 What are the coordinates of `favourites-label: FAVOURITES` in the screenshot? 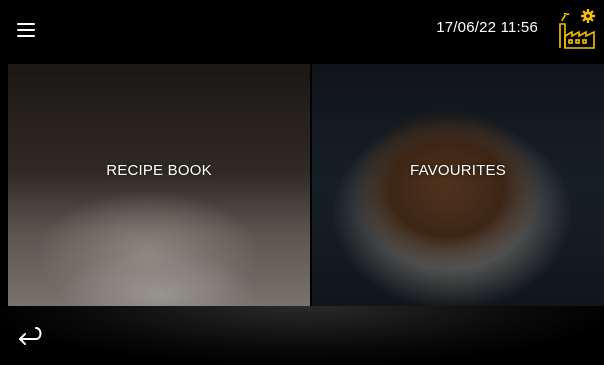 It's located at (458, 170).